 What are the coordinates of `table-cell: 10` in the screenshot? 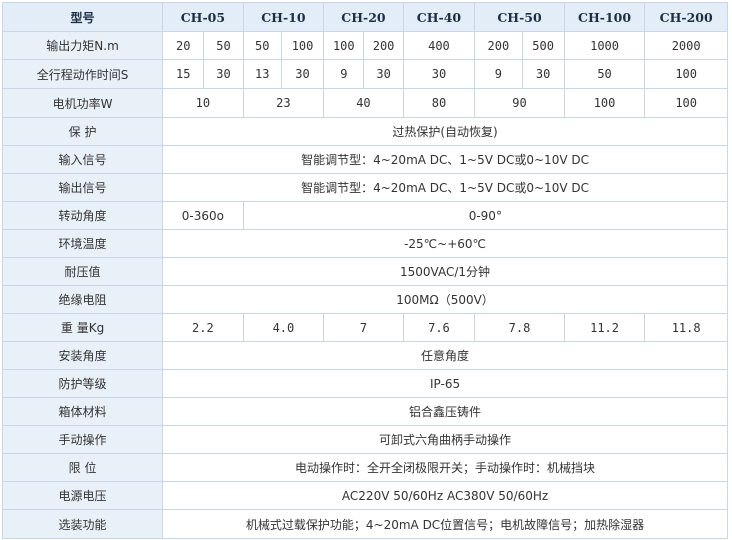 It's located at (203, 103).